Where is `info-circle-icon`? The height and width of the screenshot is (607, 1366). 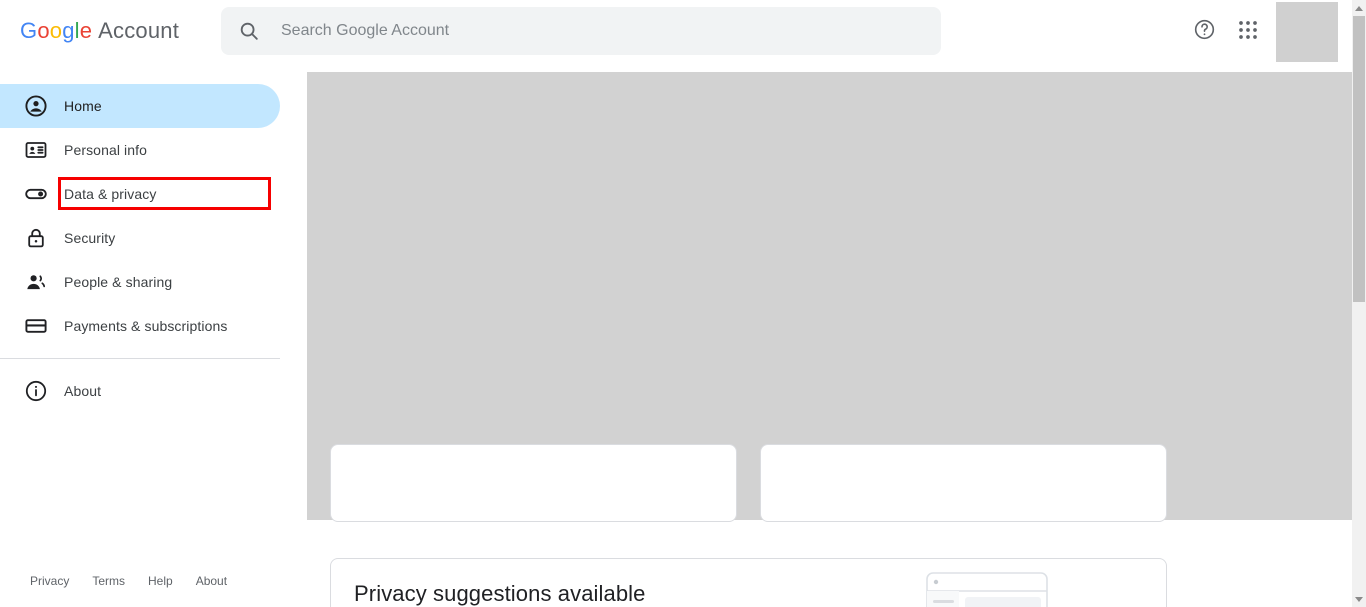
info-circle-icon is located at coordinates (36, 391).